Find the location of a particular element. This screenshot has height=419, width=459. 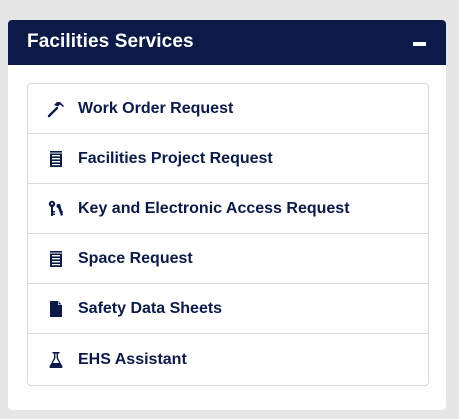

panel-header: Facilities Services is located at coordinates (227, 42).